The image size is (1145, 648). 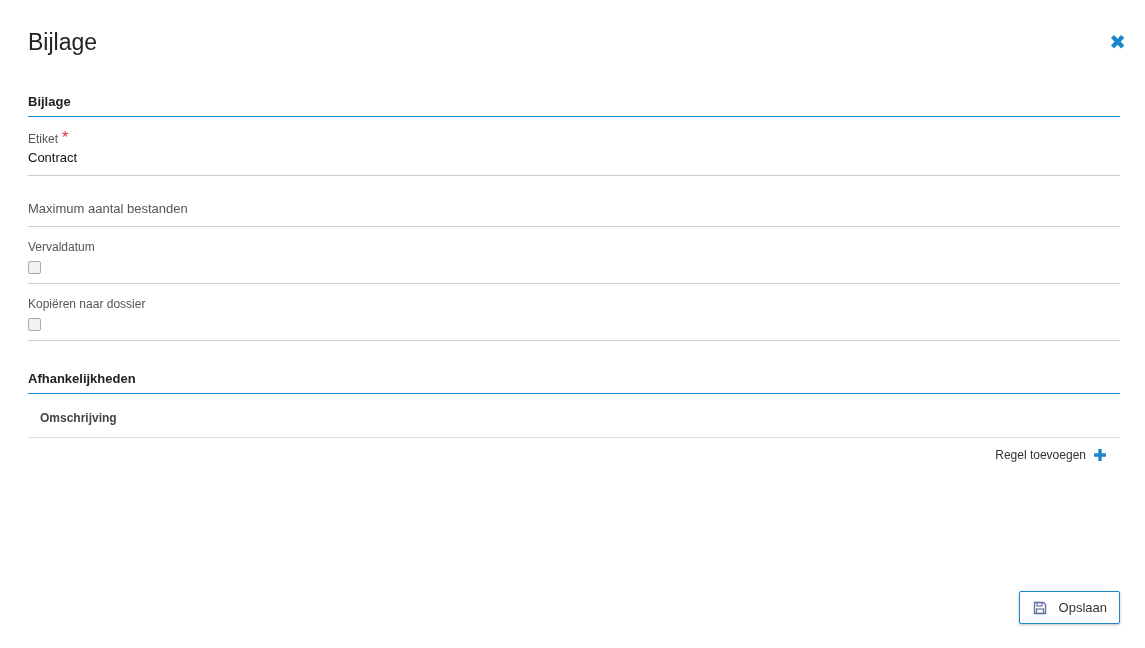 What do you see at coordinates (228, 209) in the screenshot?
I see `input-field: Maximum aantal bestanden` at bounding box center [228, 209].